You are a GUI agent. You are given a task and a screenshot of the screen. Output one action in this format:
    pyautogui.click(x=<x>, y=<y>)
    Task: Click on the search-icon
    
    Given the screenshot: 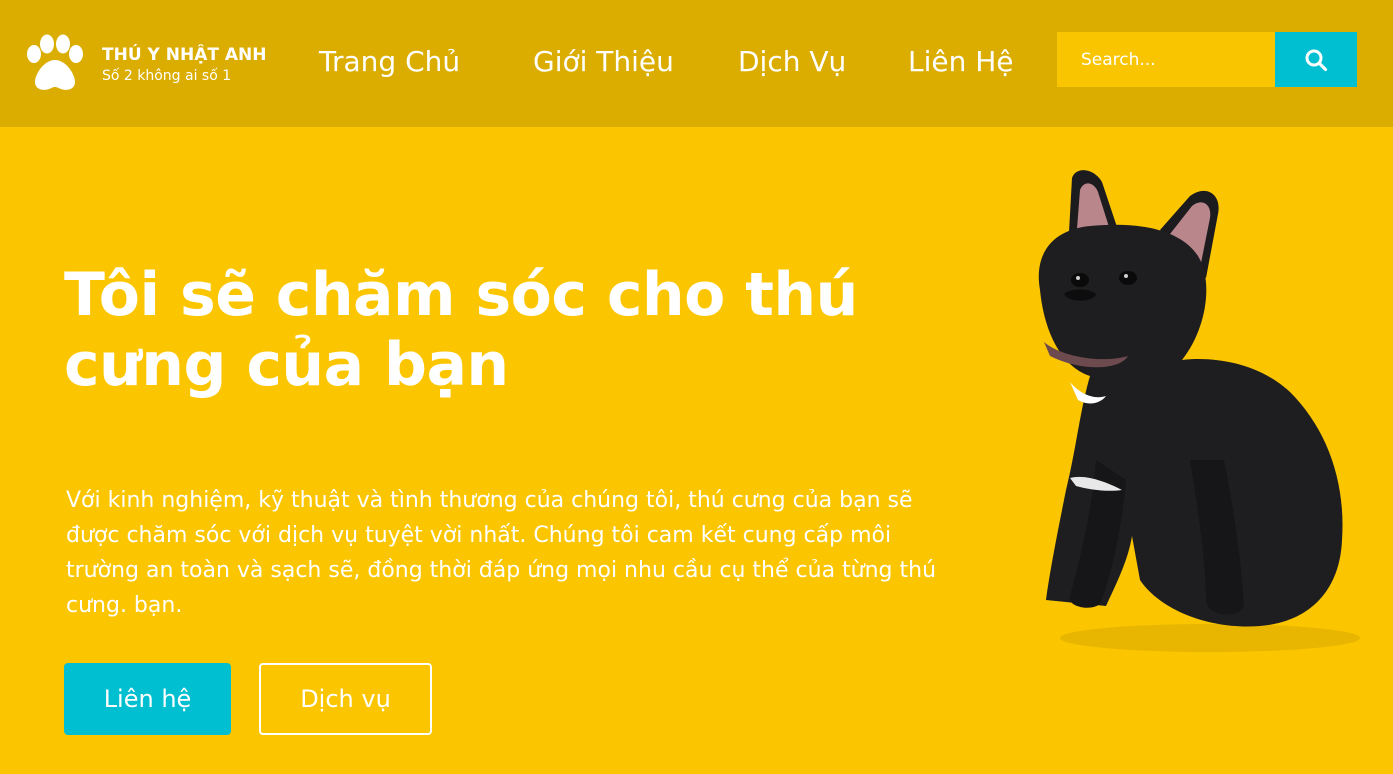 What is the action you would take?
    pyautogui.click(x=1316, y=60)
    